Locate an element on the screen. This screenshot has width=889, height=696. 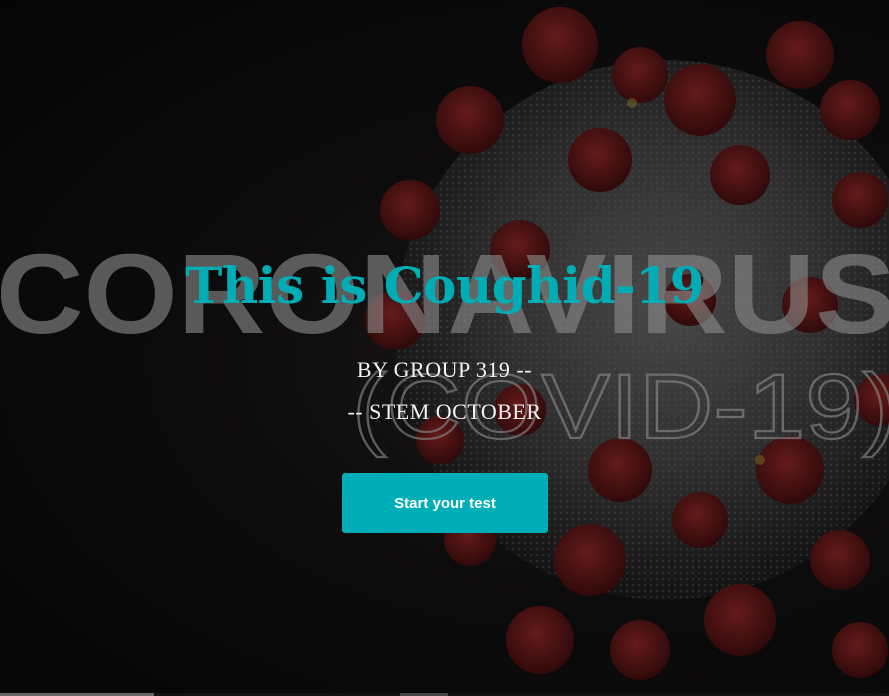
subtitle-group: BY GROUP 319 -- is located at coordinates (444, 369).